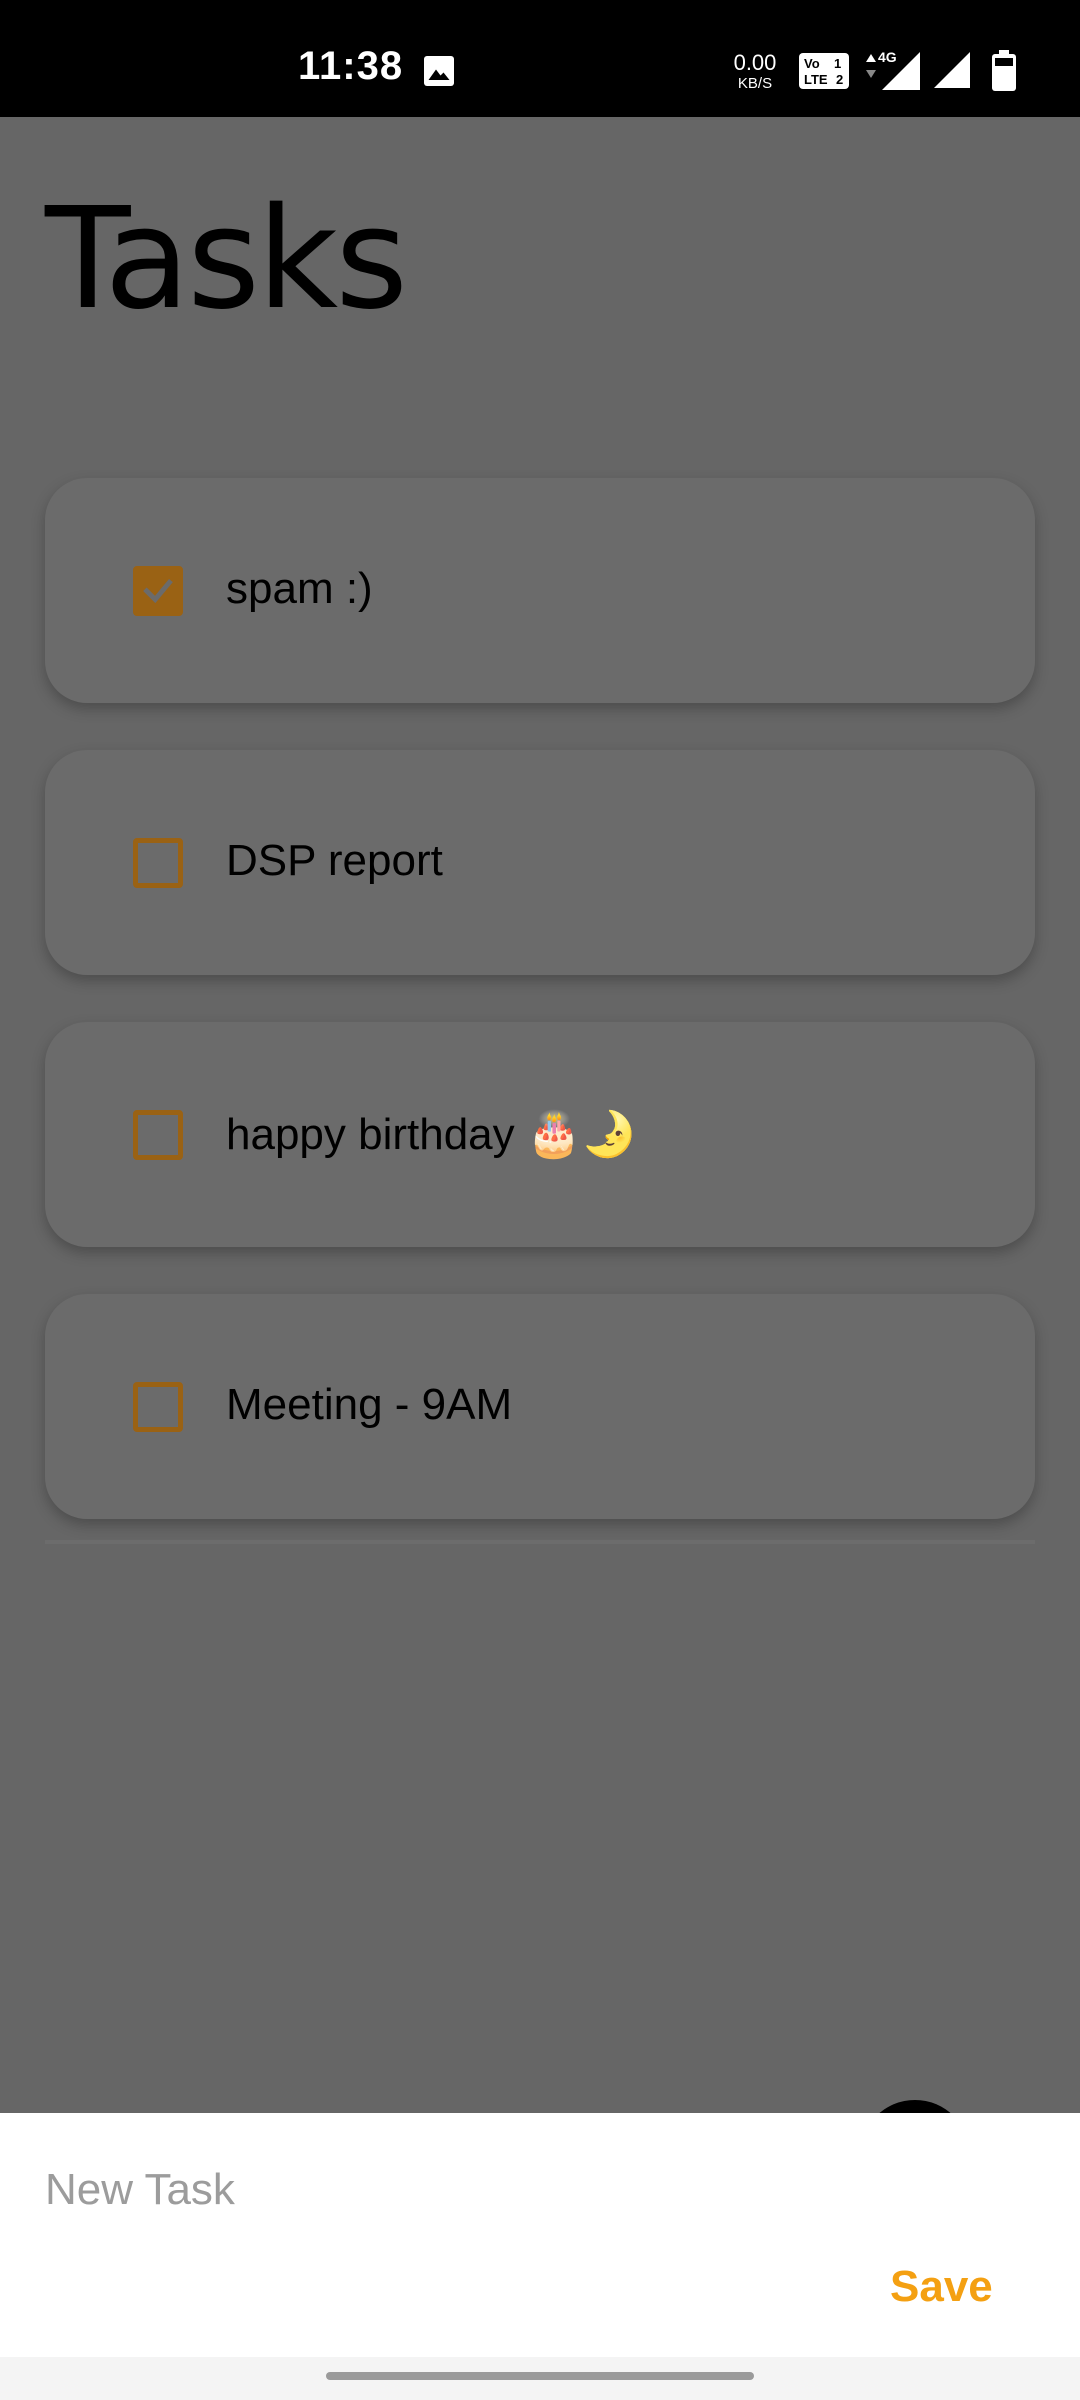  I want to click on task-label: Meeting - 9AM, so click(369, 1404).